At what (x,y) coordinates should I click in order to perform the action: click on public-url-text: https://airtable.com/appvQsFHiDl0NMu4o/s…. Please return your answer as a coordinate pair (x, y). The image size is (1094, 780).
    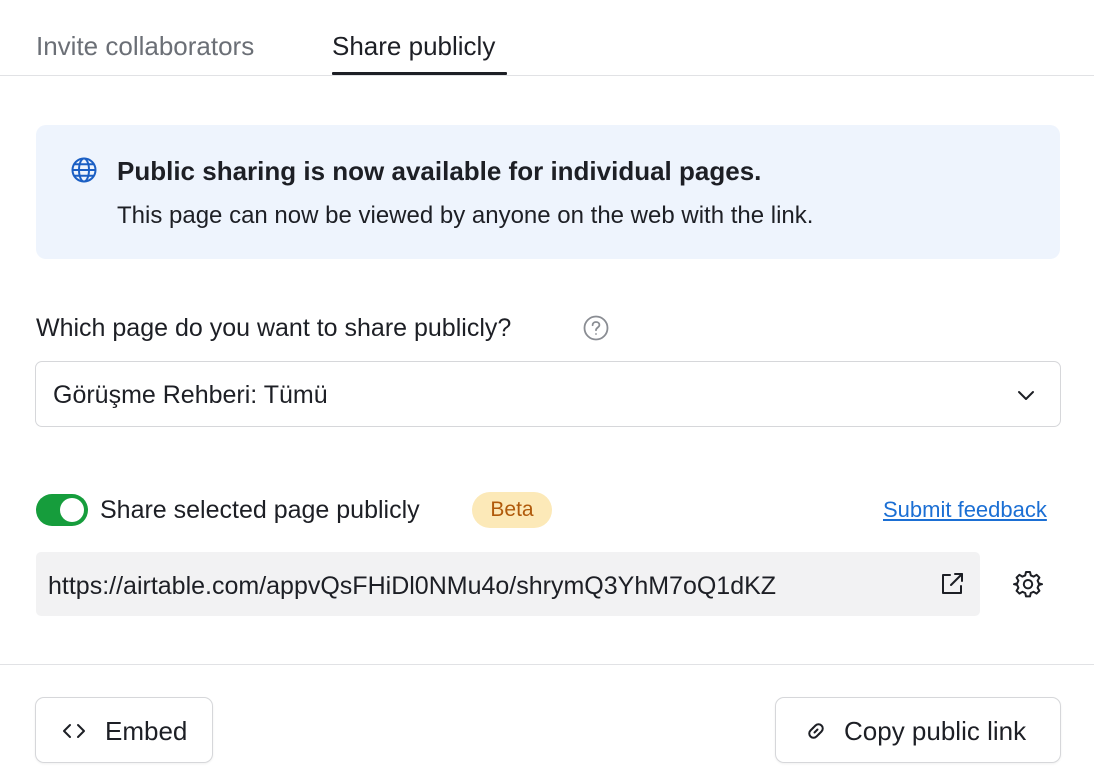
    Looking at the image, I should click on (412, 586).